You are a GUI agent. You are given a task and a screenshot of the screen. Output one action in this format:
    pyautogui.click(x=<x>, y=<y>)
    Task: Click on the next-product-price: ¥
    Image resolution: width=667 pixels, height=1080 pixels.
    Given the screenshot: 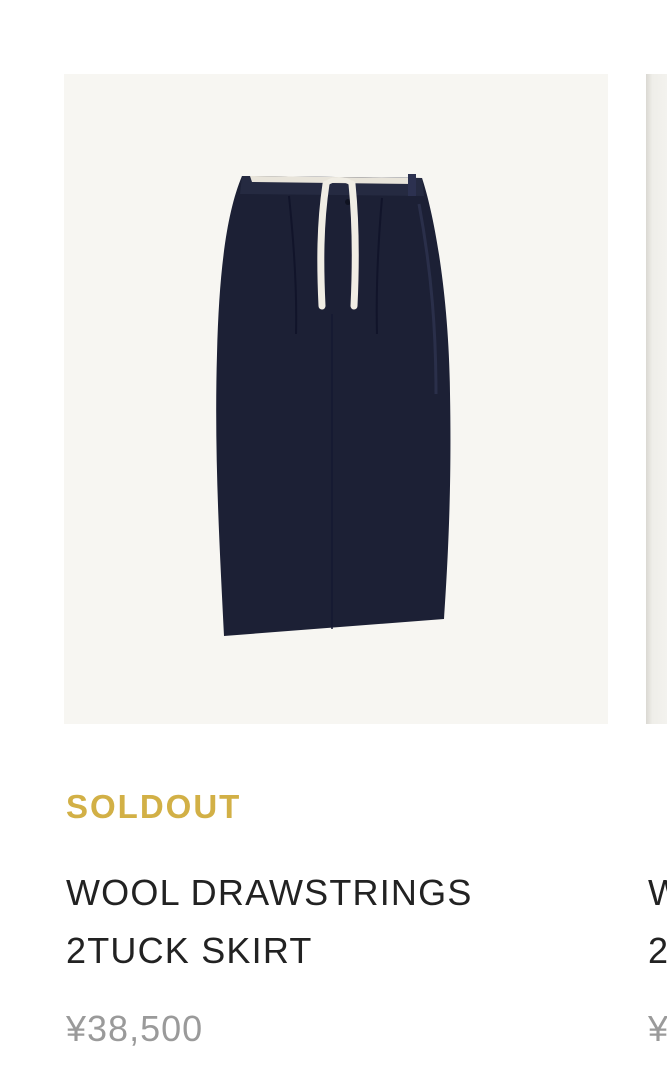 What is the action you would take?
    pyautogui.click(x=657, y=1028)
    